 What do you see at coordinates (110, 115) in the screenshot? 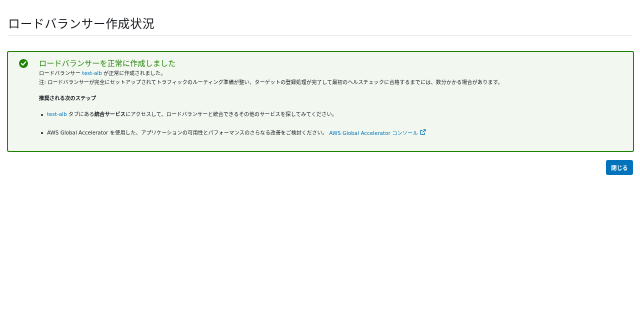
I see `integrations-label: 統合サービス` at bounding box center [110, 115].